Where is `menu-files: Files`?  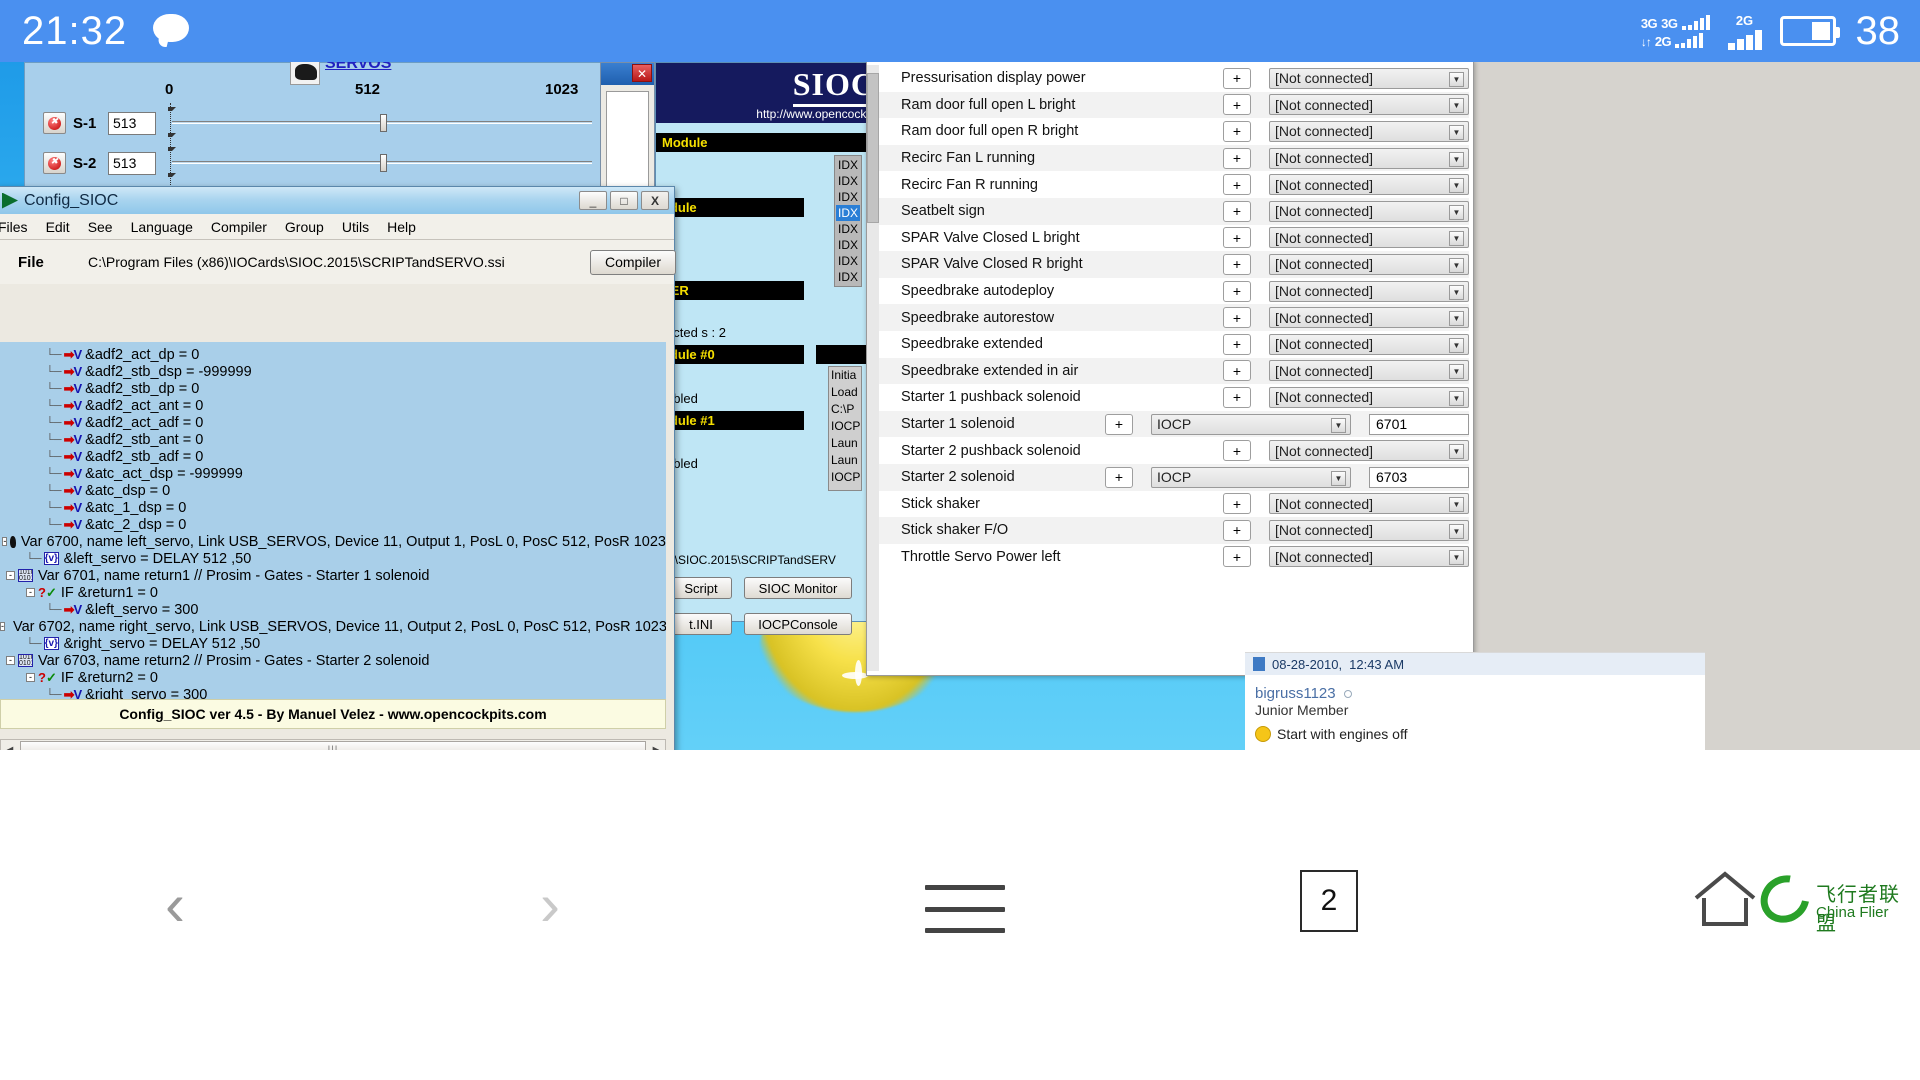 menu-files: Files is located at coordinates (14, 227).